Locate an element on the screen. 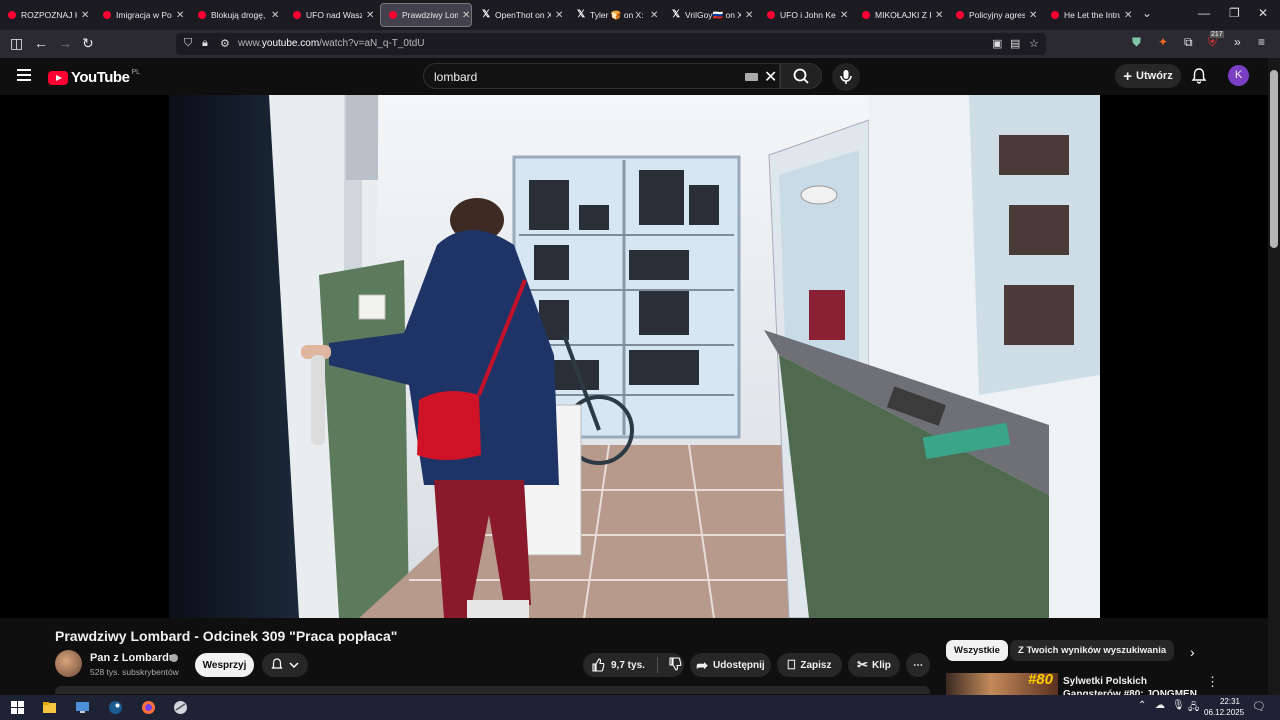 Image resolution: width=1280 pixels, height=720 pixels. browser-tab: Policyjny agresc ✕ is located at coordinates (994, 15).